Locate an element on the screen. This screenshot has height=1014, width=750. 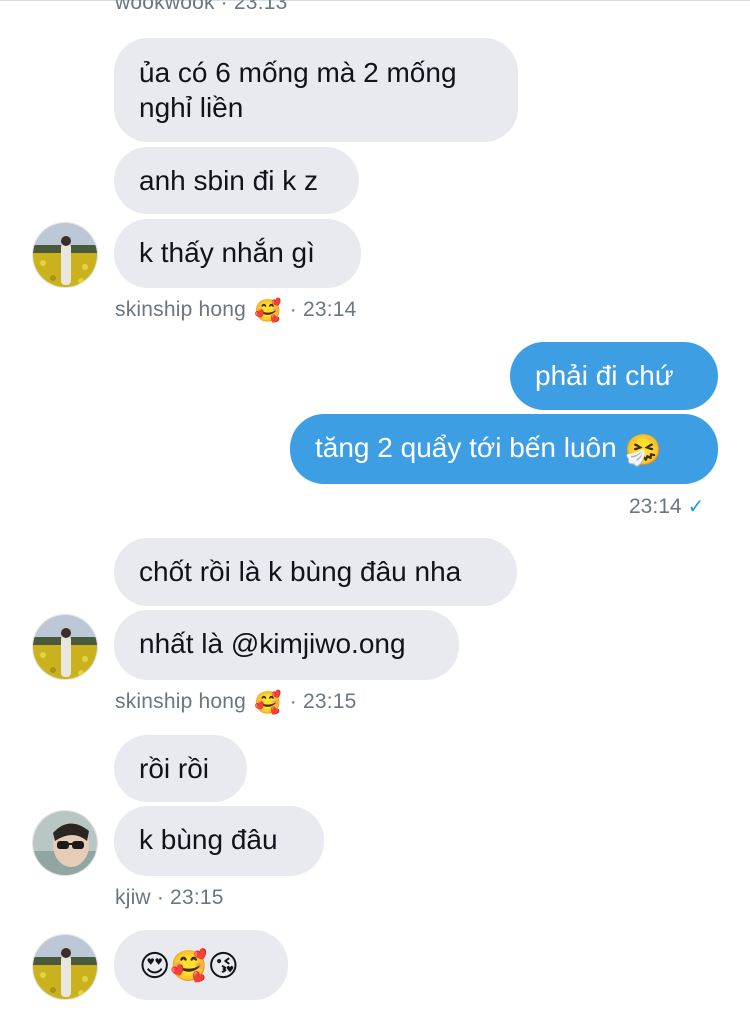
message-text: nghỉ liền is located at coordinates (191, 107).